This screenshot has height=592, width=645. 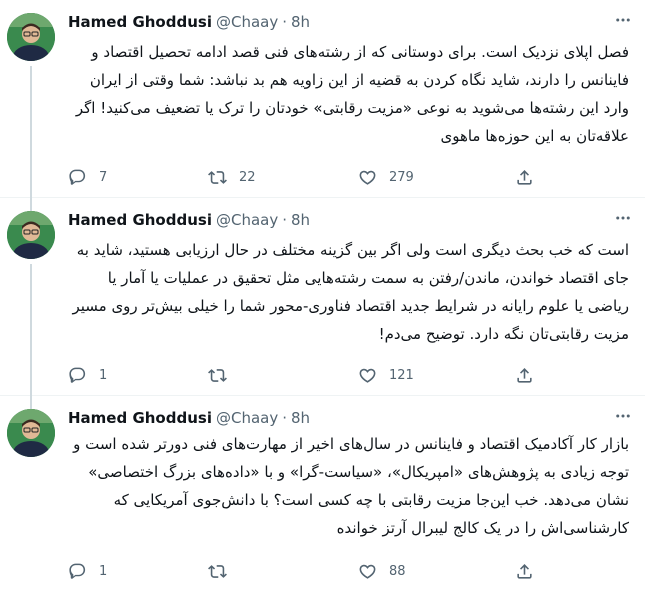 I want to click on retweet-count: 22, so click(x=247, y=177).